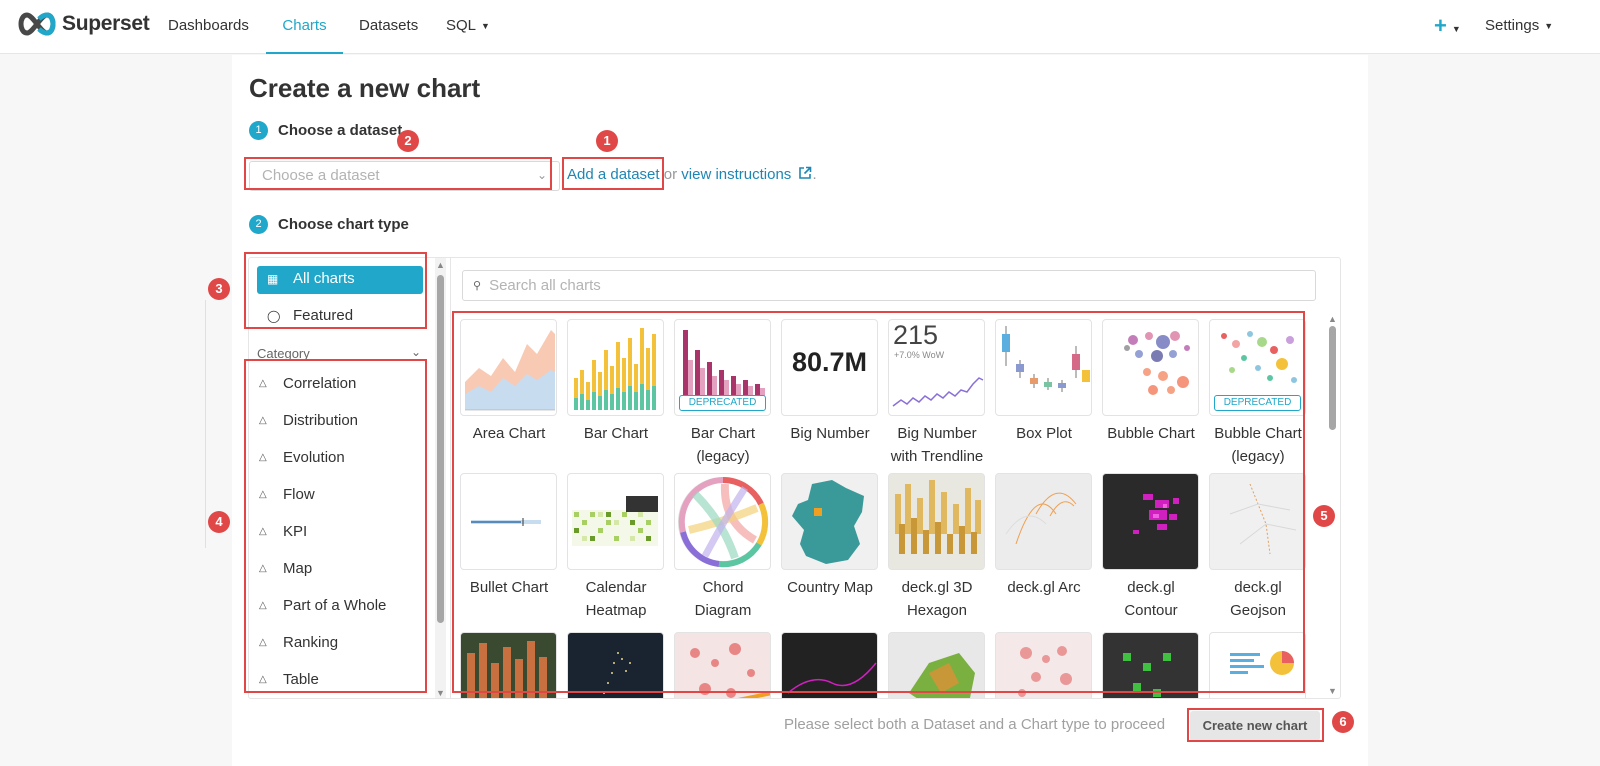  Describe the element at coordinates (616, 587) in the screenshot. I see `label-line-1: Calendar` at that location.